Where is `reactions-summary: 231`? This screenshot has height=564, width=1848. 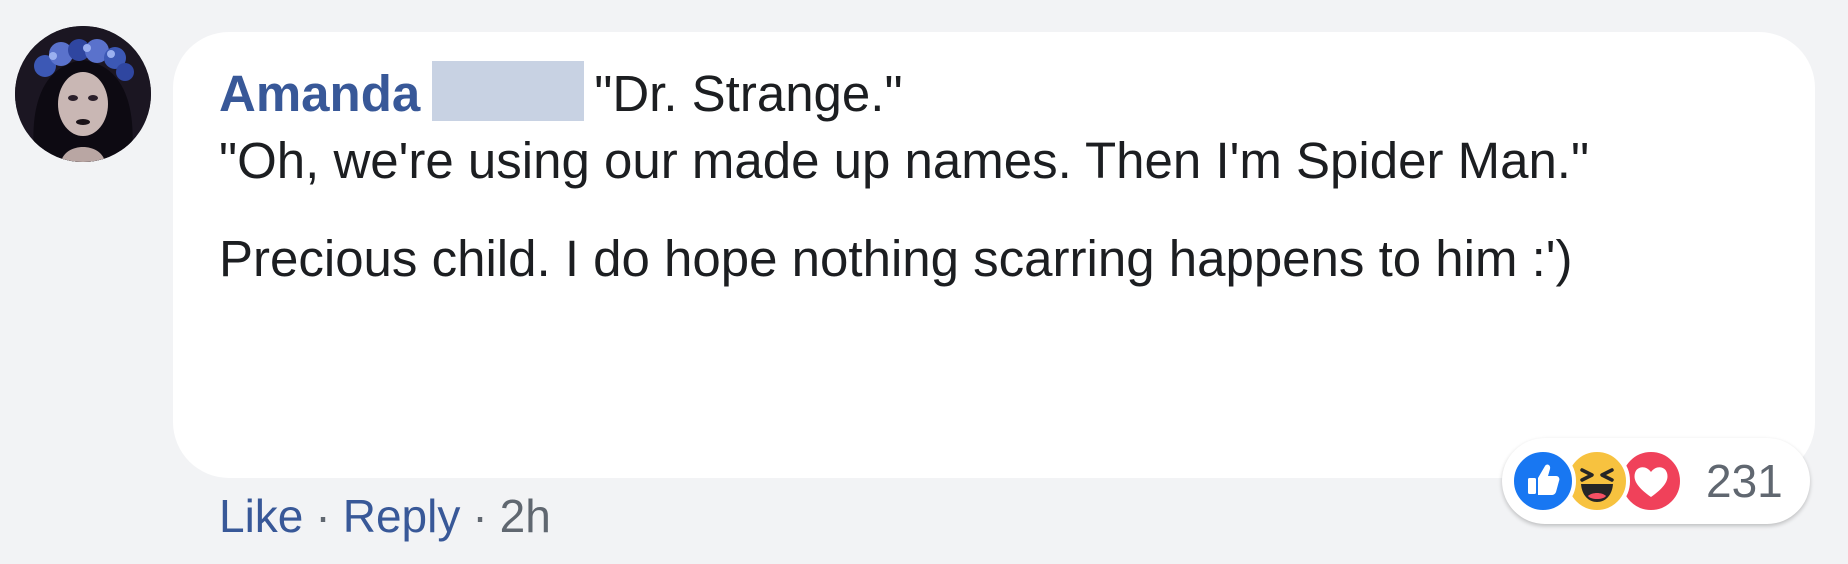
reactions-summary: 231 is located at coordinates (1656, 481).